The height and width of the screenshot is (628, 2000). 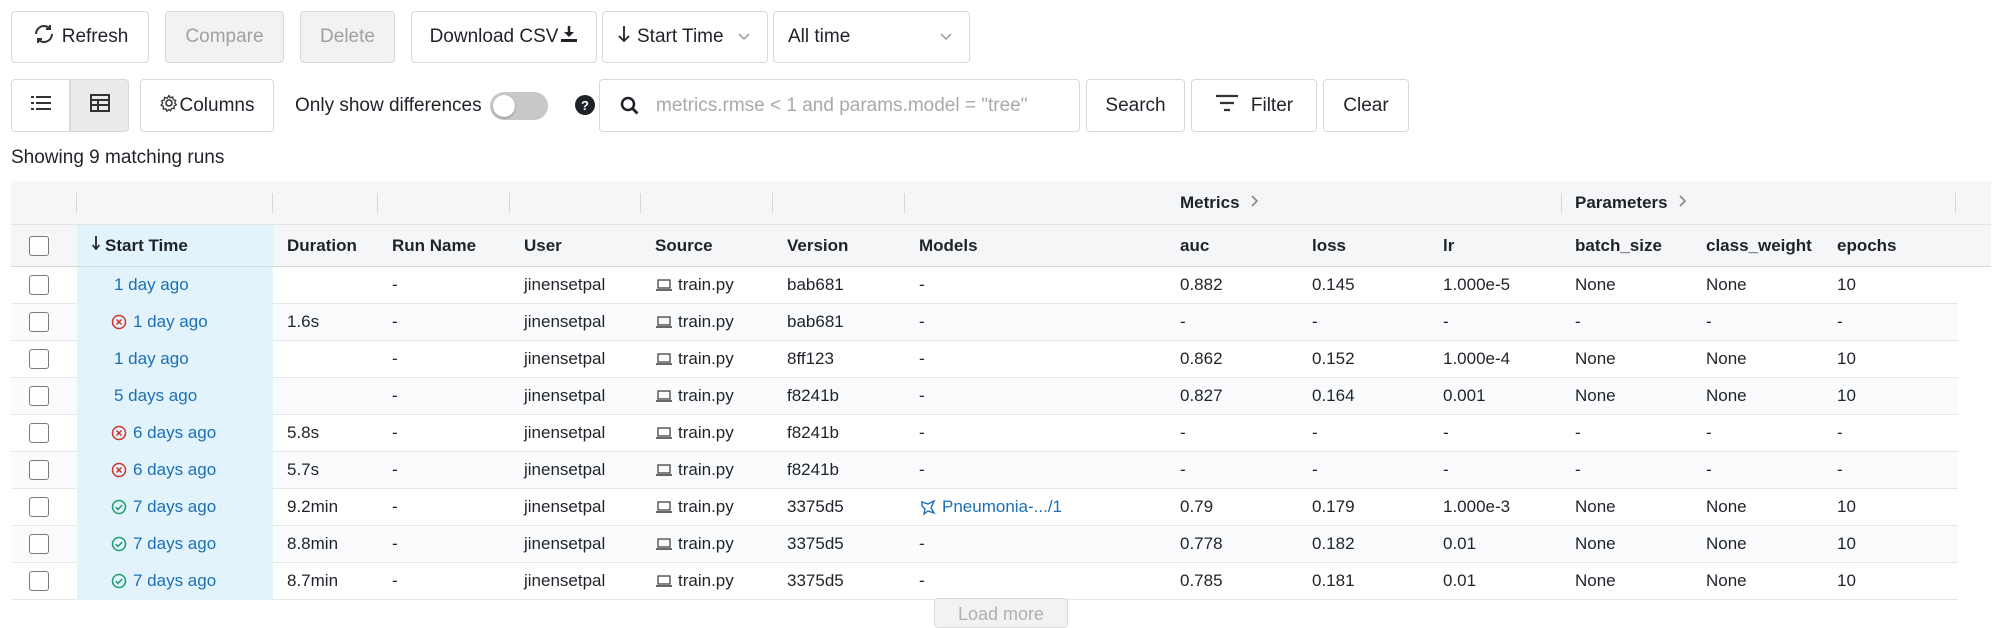 I want to click on col-source: Source, so click(x=677, y=245).